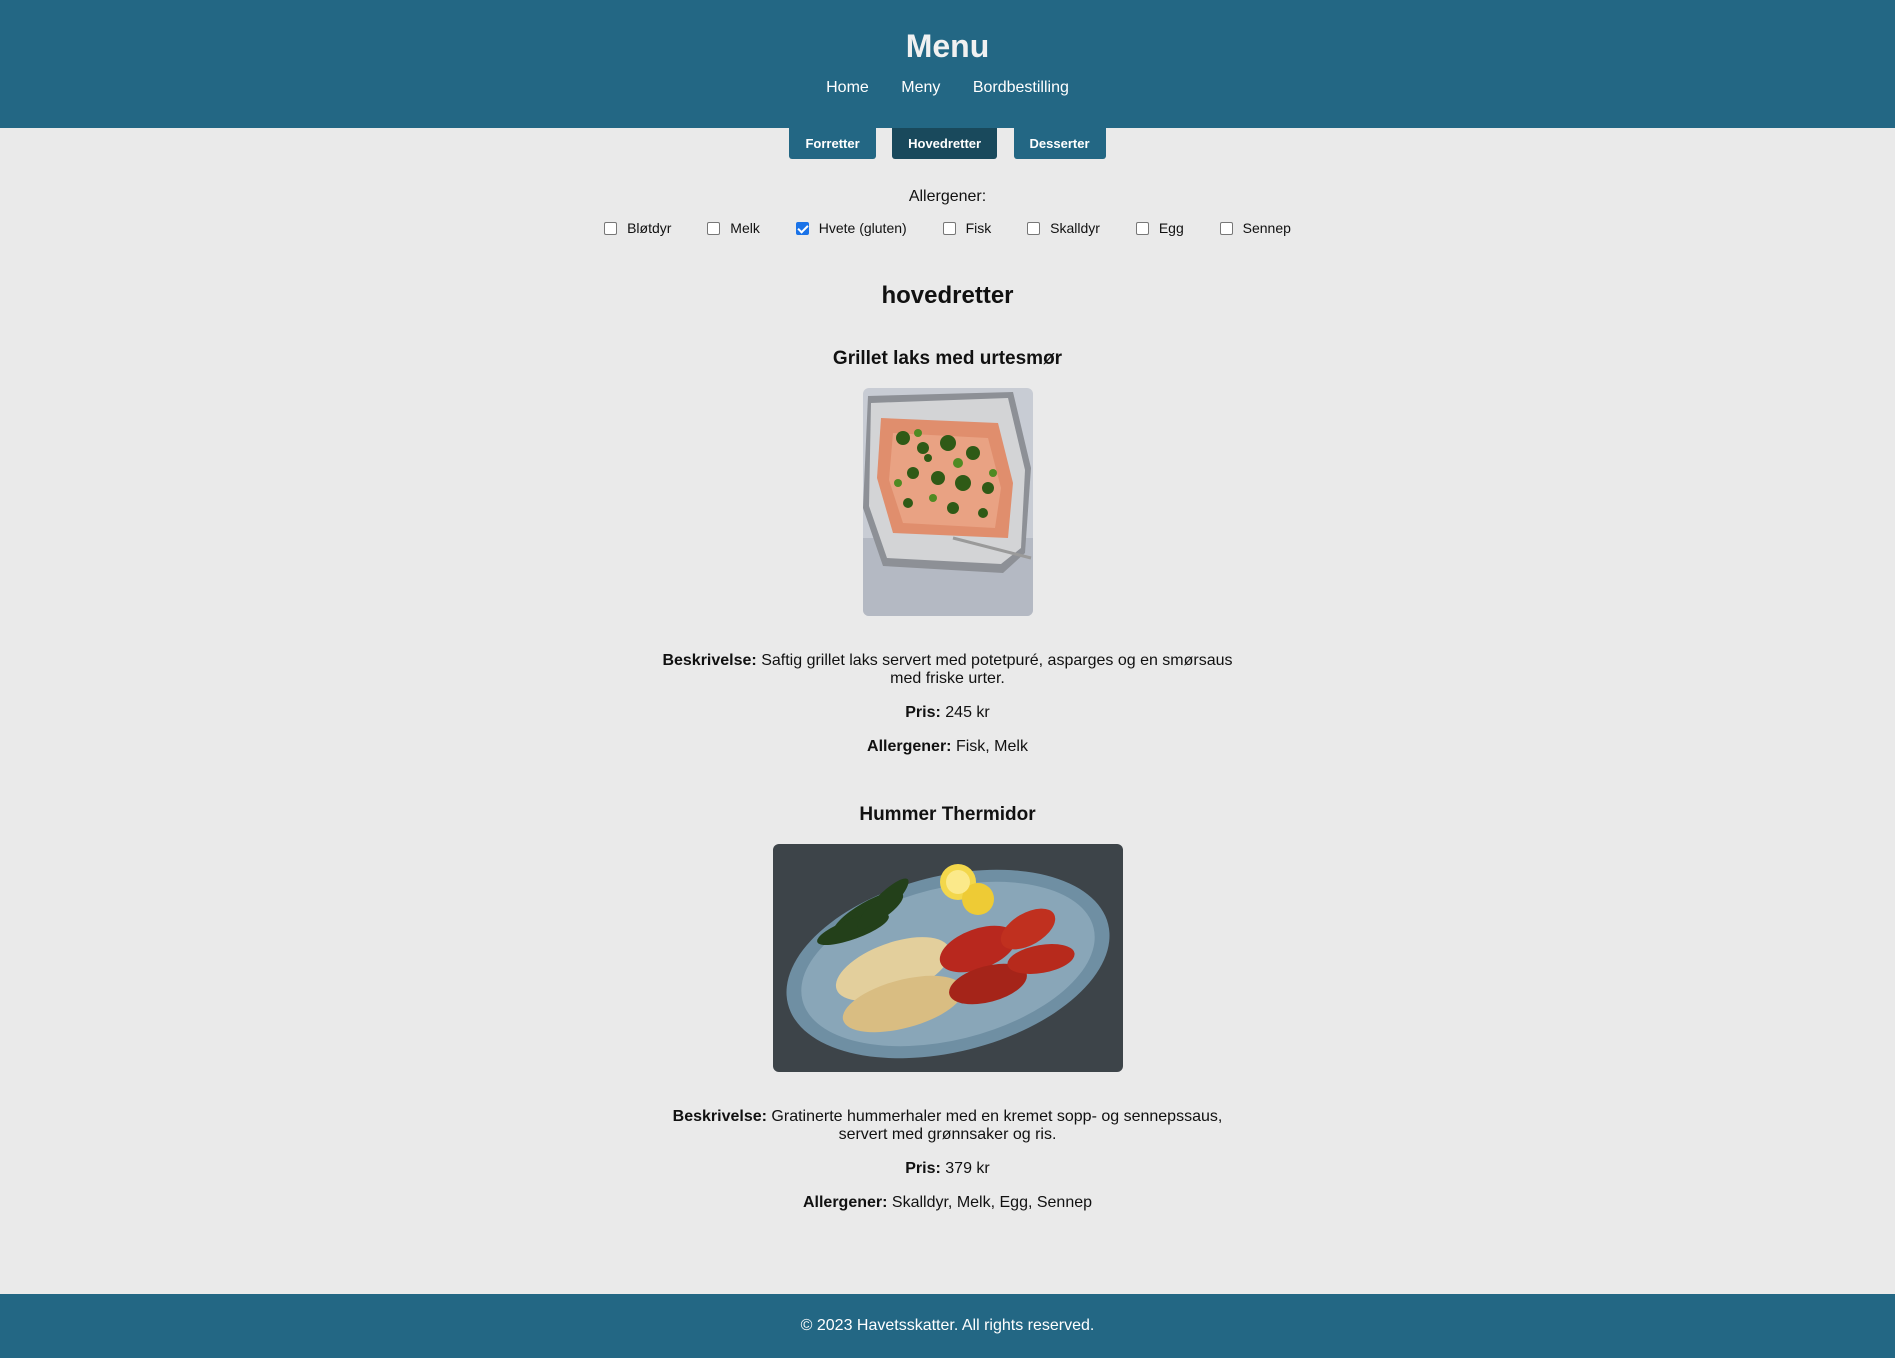  What do you see at coordinates (967, 1168) in the screenshot?
I see `price-value: 379 kr` at bounding box center [967, 1168].